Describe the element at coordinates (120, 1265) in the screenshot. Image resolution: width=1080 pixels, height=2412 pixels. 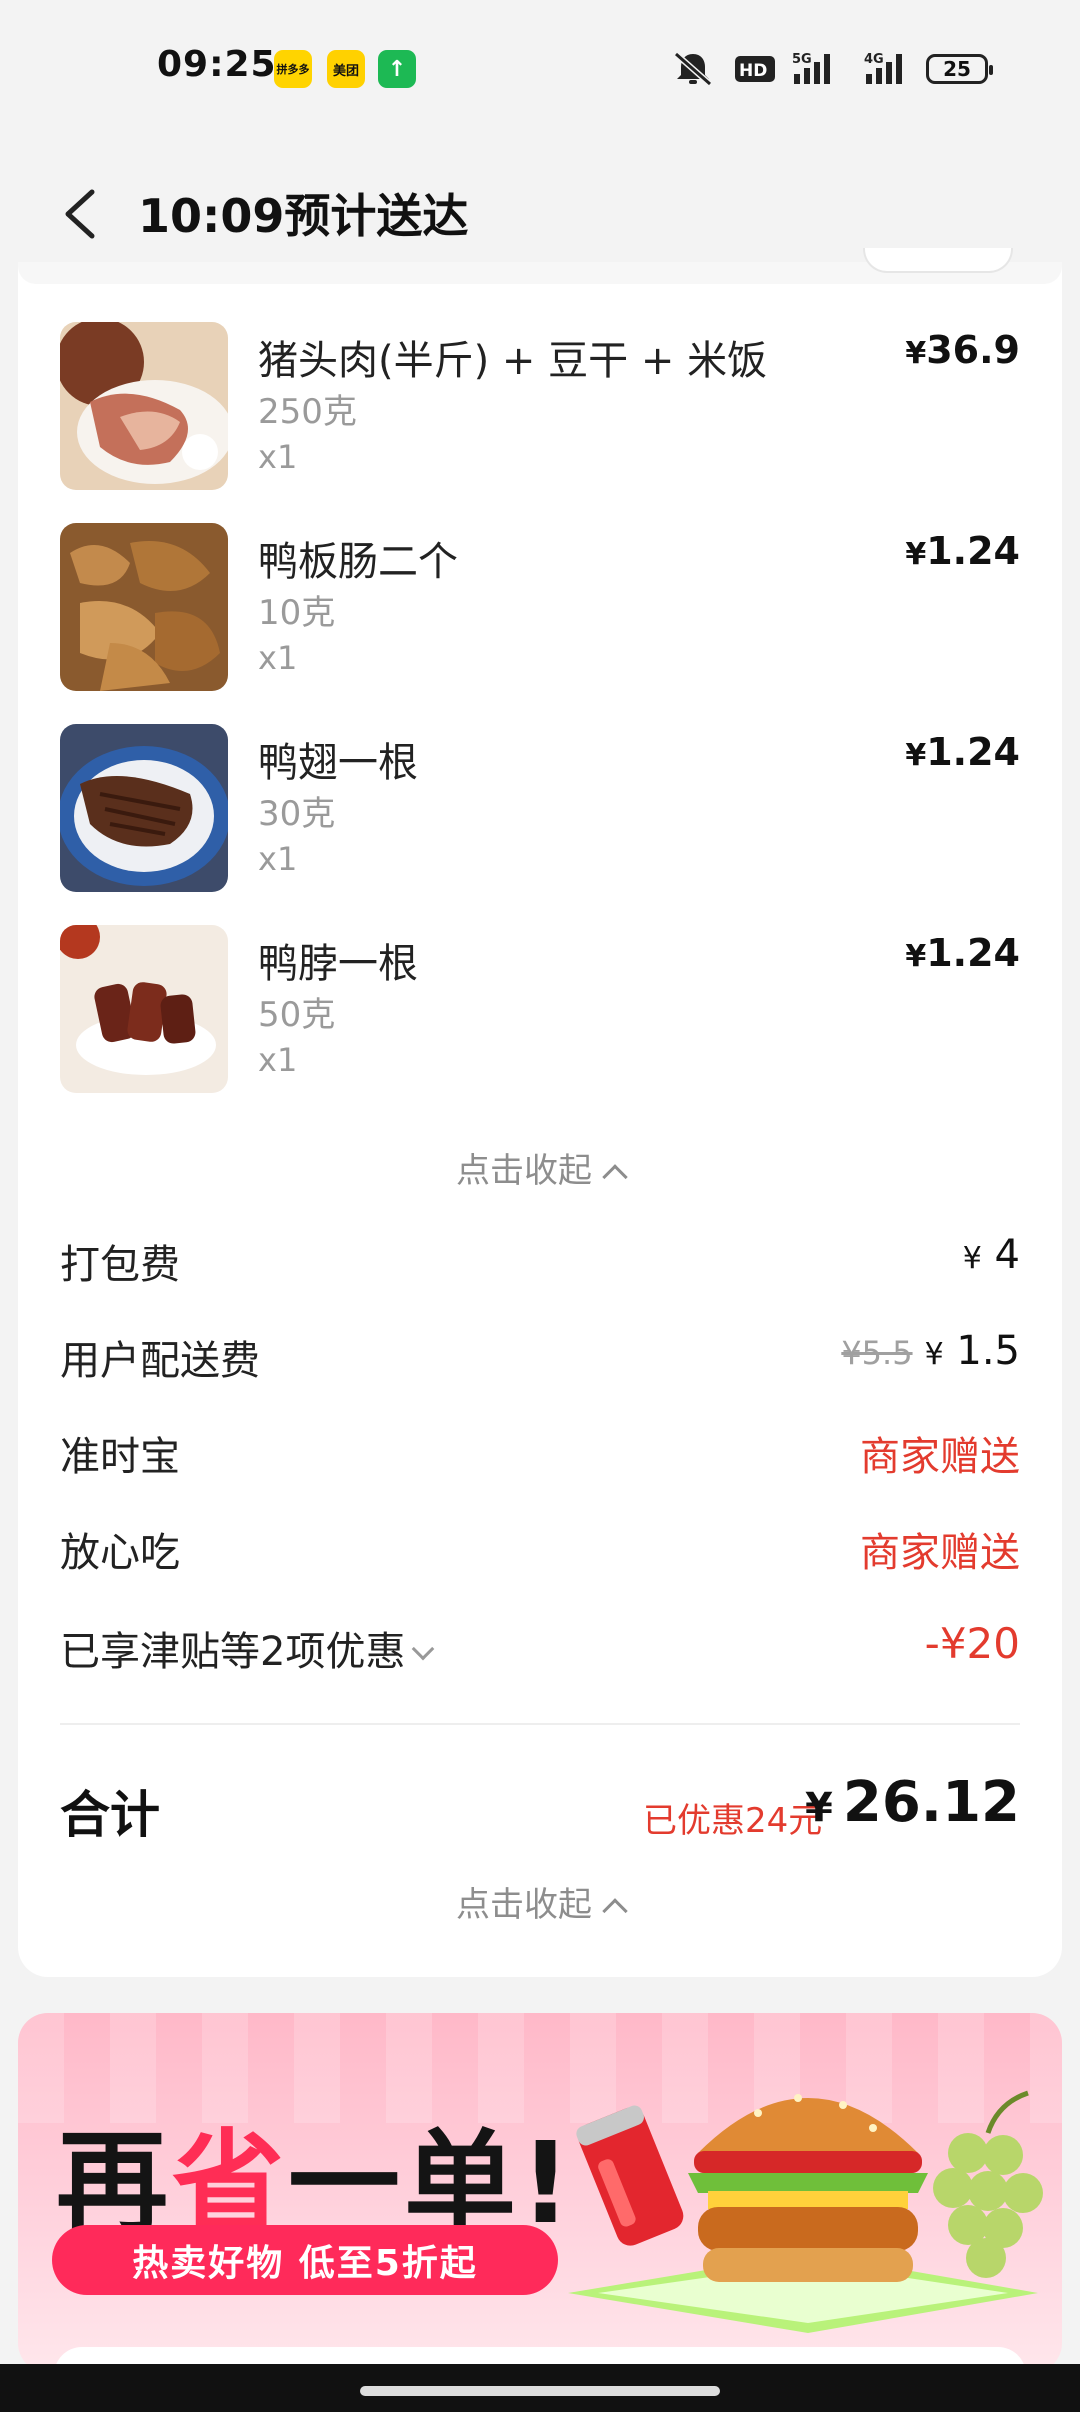
I see `fee-label: 打包费` at that location.